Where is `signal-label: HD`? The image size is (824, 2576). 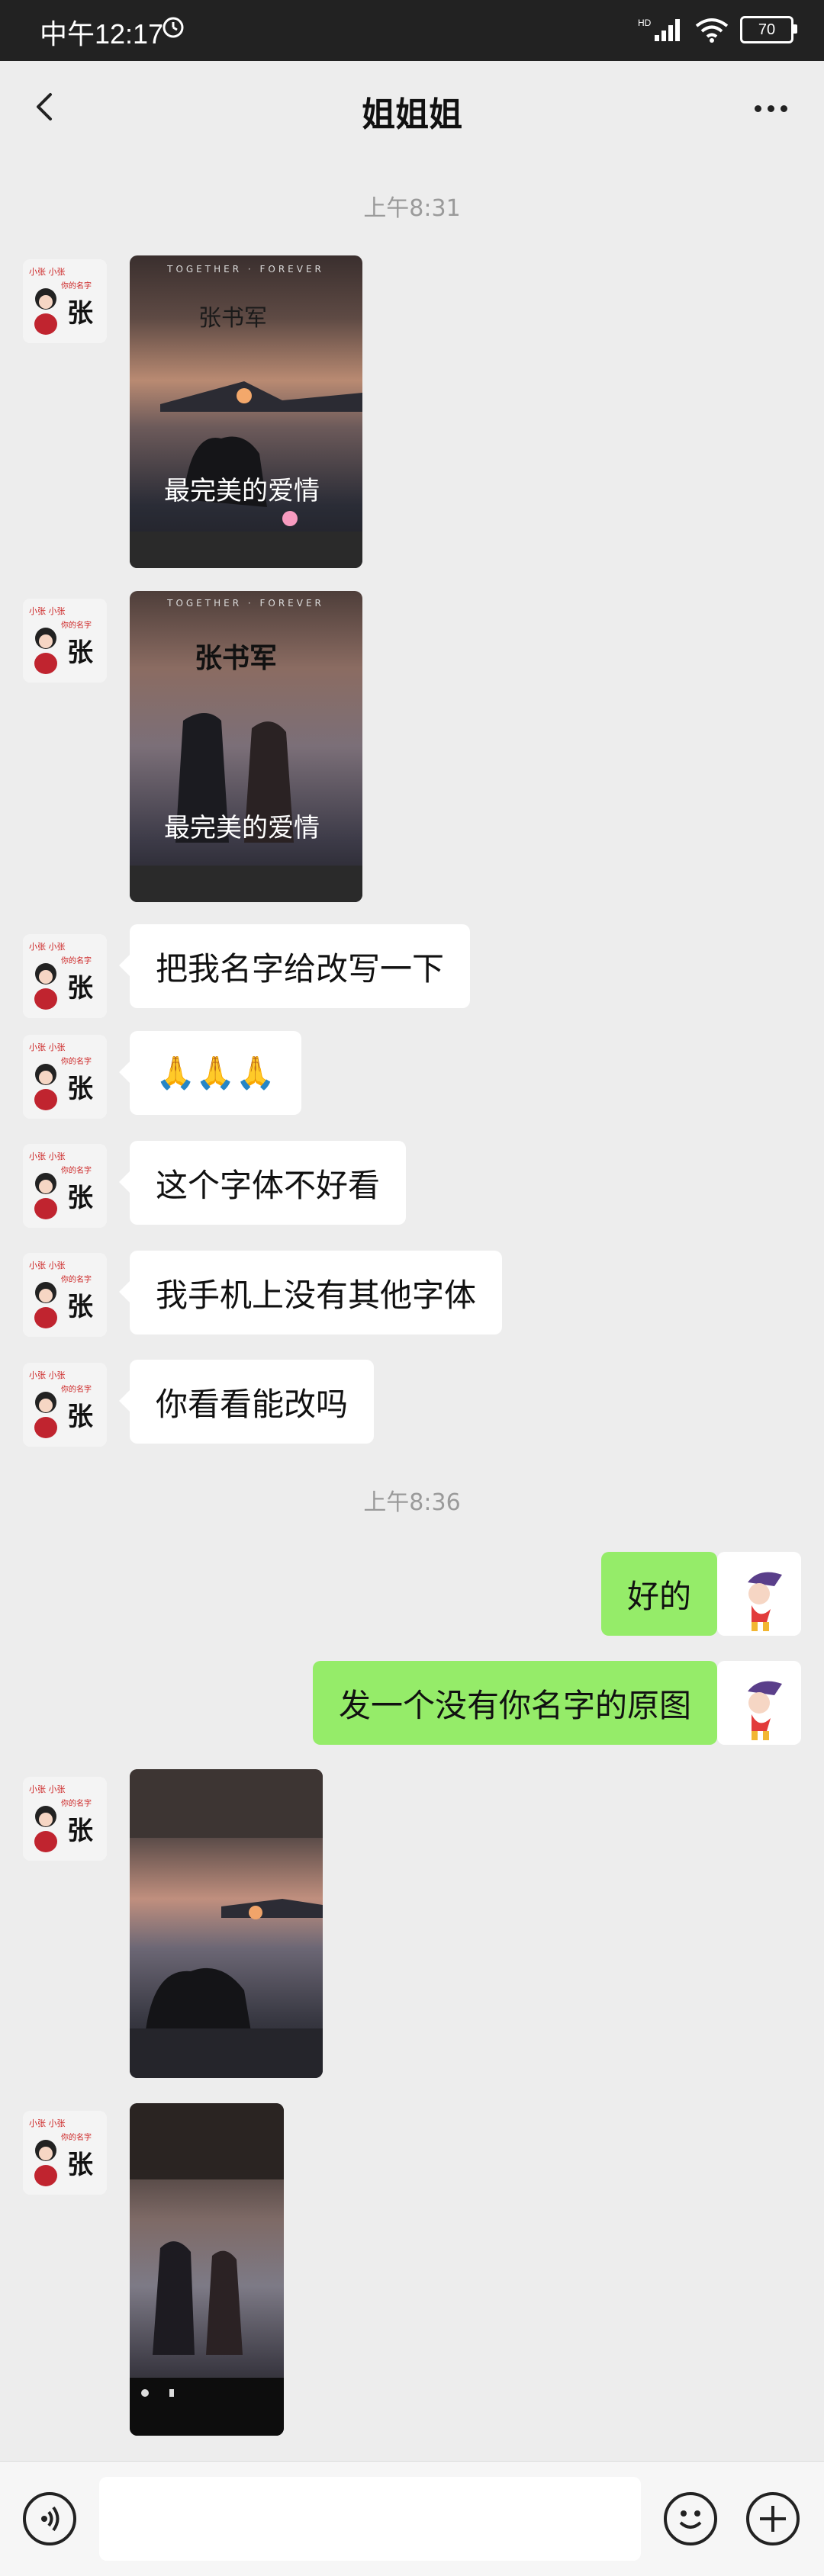 signal-label: HD is located at coordinates (645, 23).